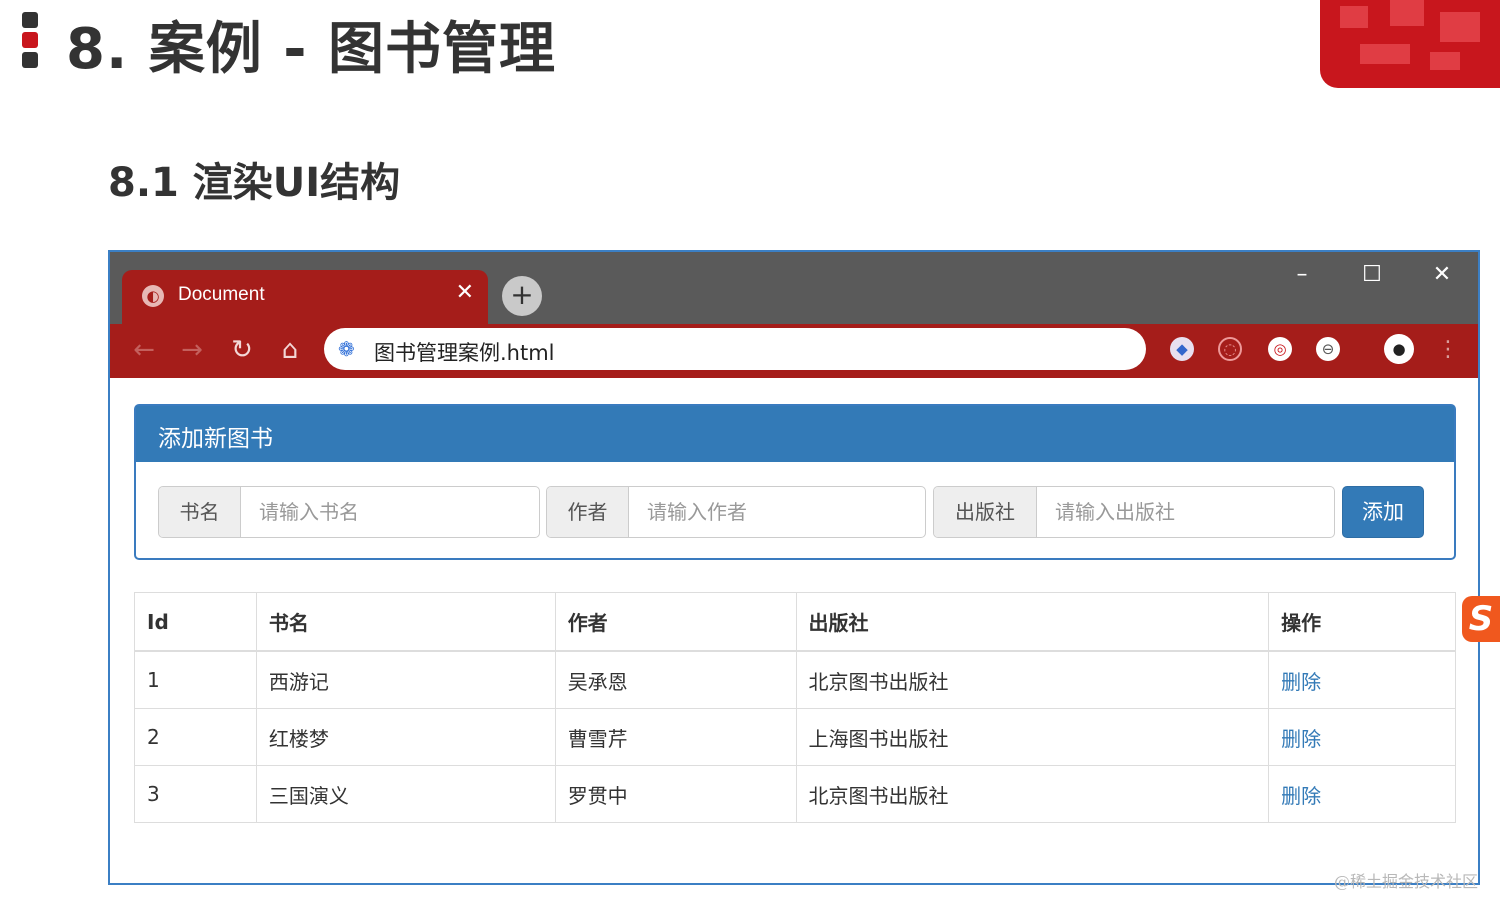 The image size is (1500, 899). What do you see at coordinates (221, 294) in the screenshot?
I see `tab-title: Document` at bounding box center [221, 294].